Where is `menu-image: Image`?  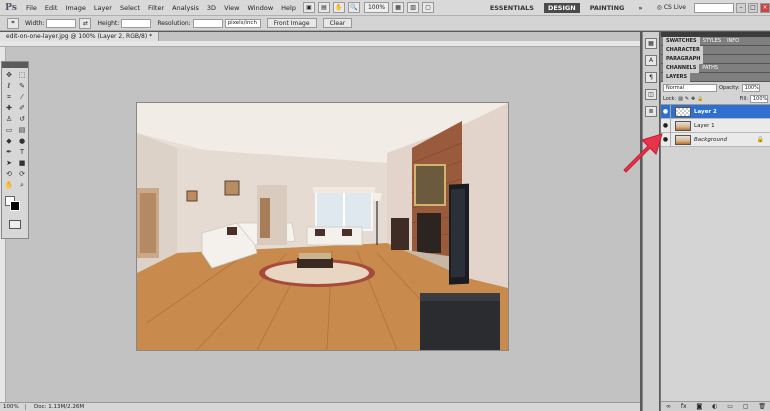
menu-image: Image is located at coordinates (75, 8).